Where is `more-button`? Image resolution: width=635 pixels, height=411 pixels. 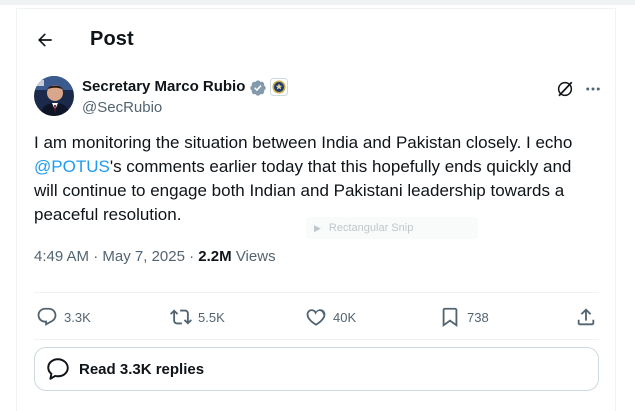
more-button is located at coordinates (593, 89).